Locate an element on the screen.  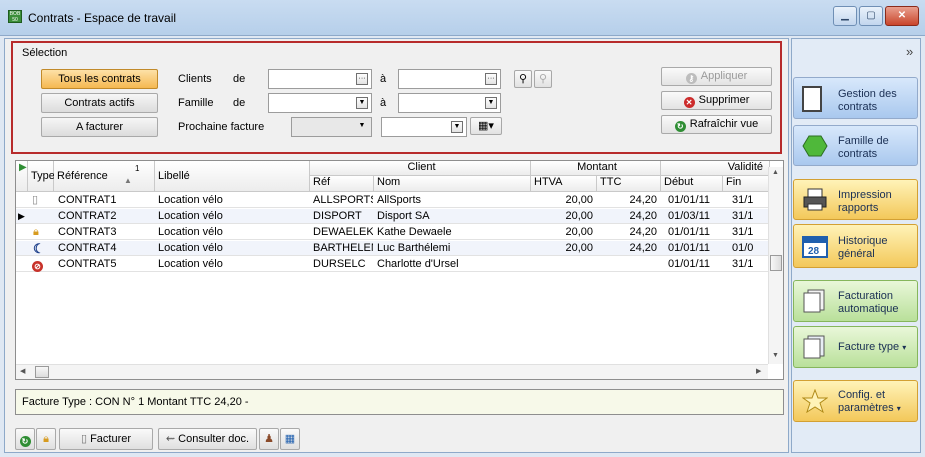
invoice-button: ▯ Facturer is located at coordinates (106, 439).